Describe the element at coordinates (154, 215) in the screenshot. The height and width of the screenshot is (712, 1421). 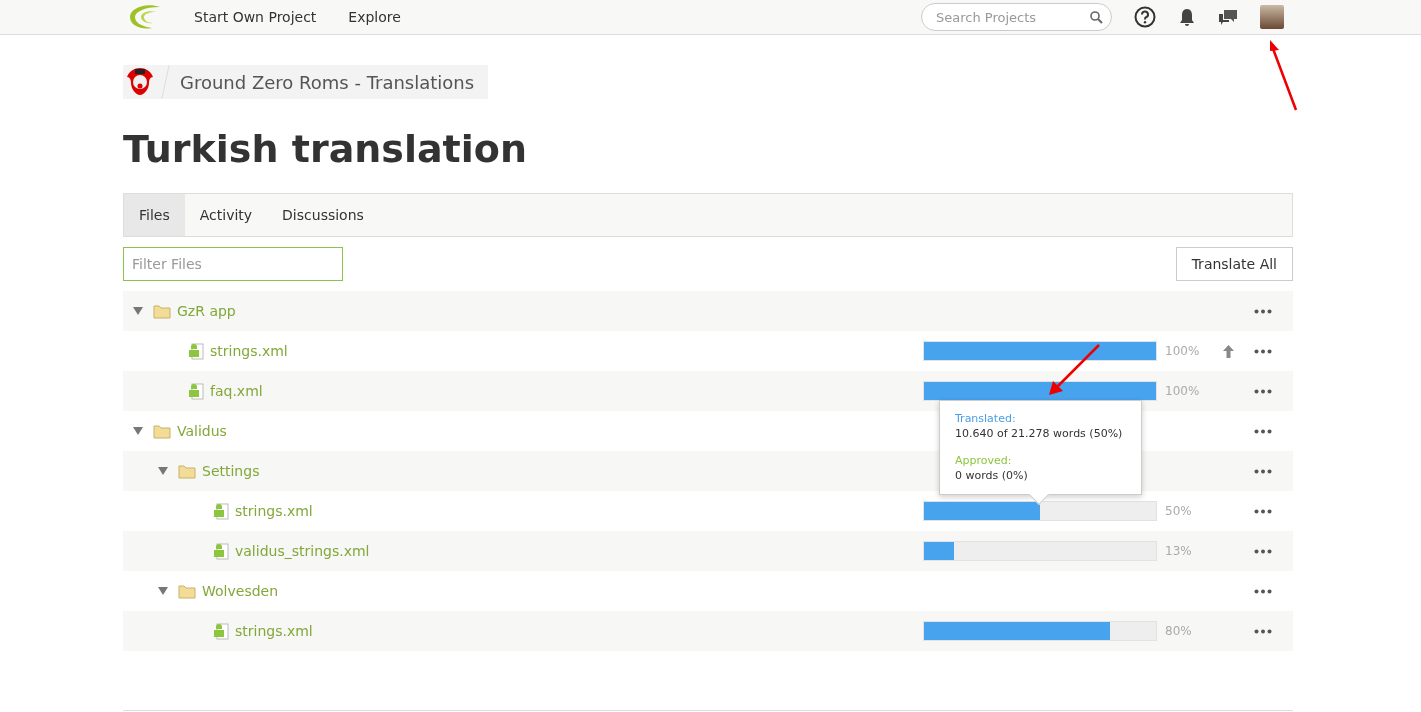
I see `tab: Files` at that location.